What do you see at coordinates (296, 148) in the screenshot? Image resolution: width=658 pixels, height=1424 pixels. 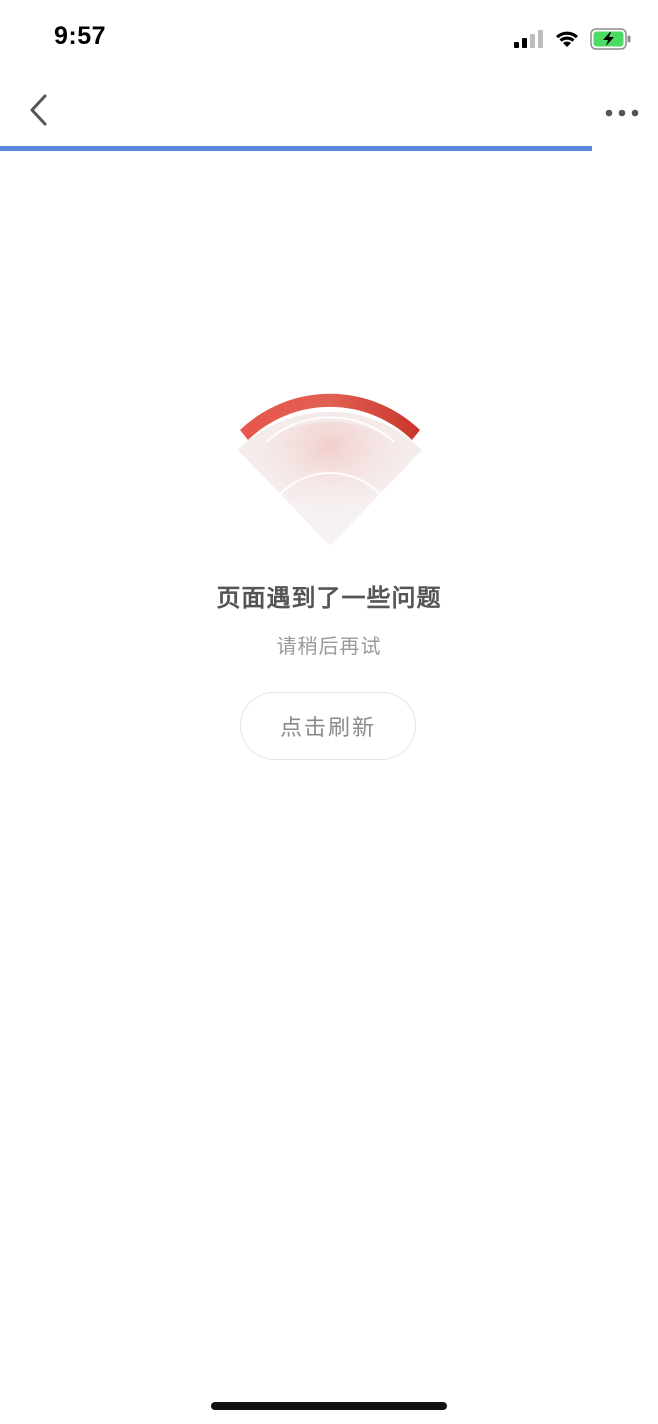 I see `page-load-progress-fill` at bounding box center [296, 148].